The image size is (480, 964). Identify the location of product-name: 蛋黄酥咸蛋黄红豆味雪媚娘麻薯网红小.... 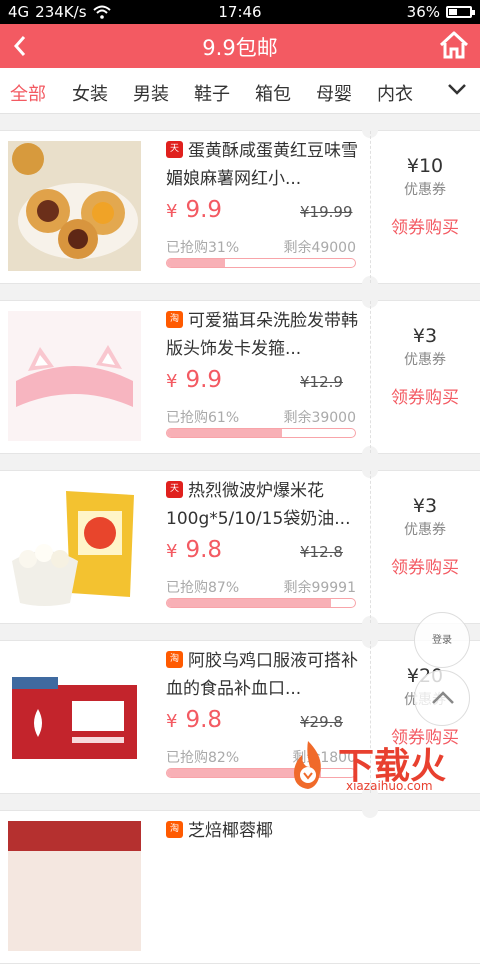
(262, 165).